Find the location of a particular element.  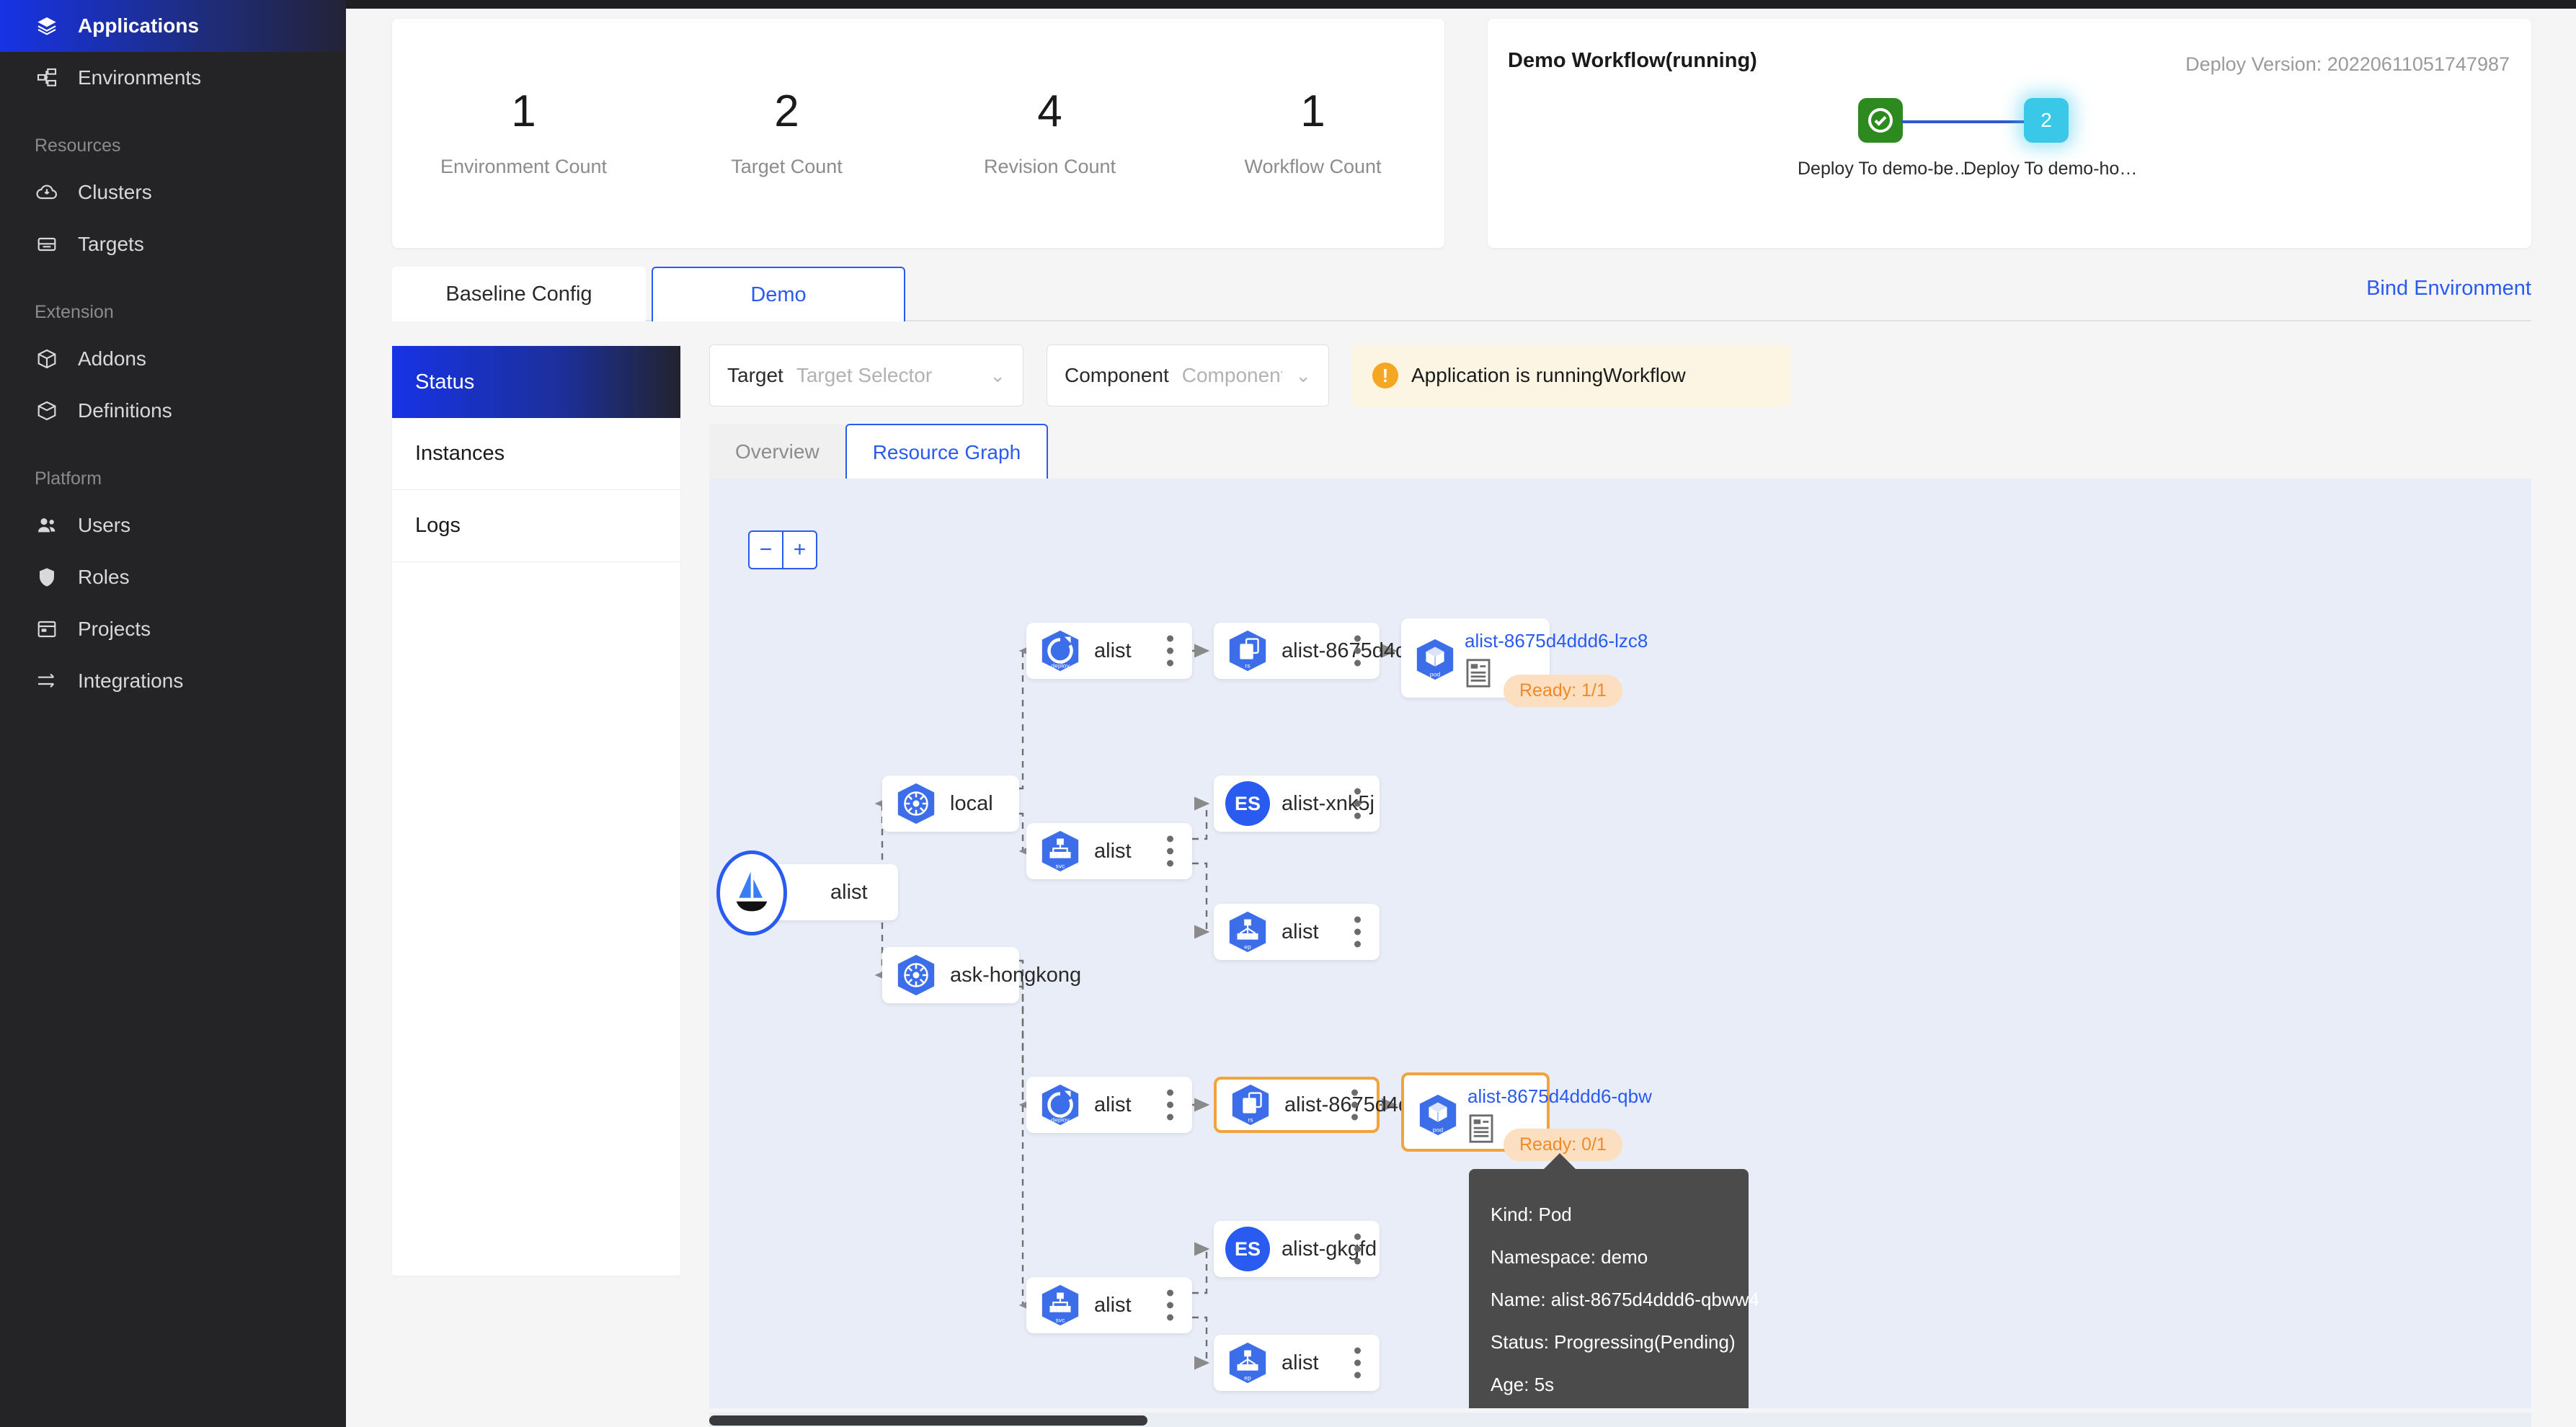

sidebar-item-label: Environments is located at coordinates (140, 77).